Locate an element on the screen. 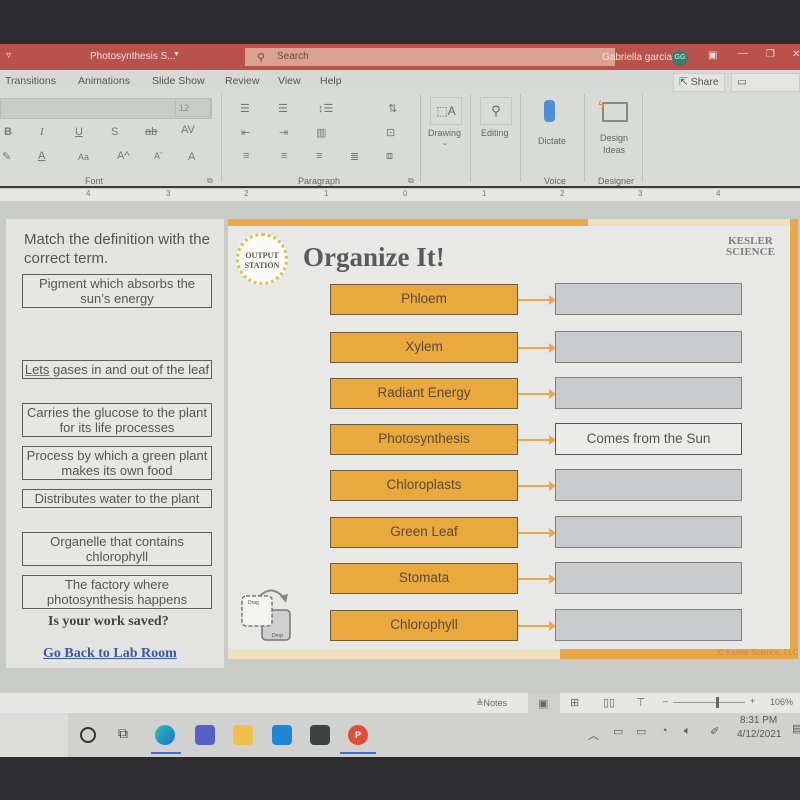 Image resolution: width=800 pixels, height=800 pixels. paragraph-dialog-launcher-icon: ⧉ is located at coordinates (411, 181).